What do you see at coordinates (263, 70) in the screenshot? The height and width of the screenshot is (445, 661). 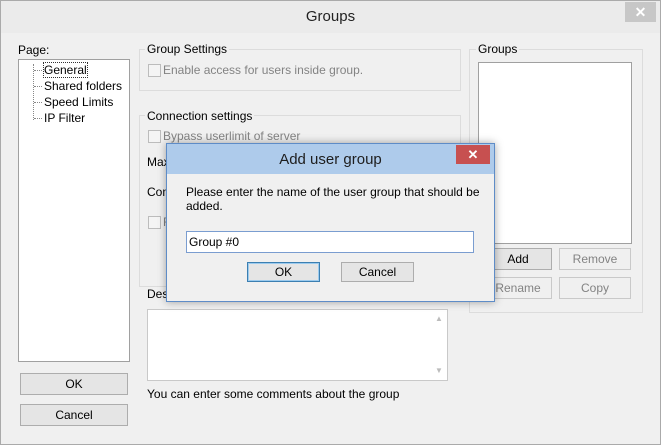 I see `enable-access-label: Enable access for users inside group.` at bounding box center [263, 70].